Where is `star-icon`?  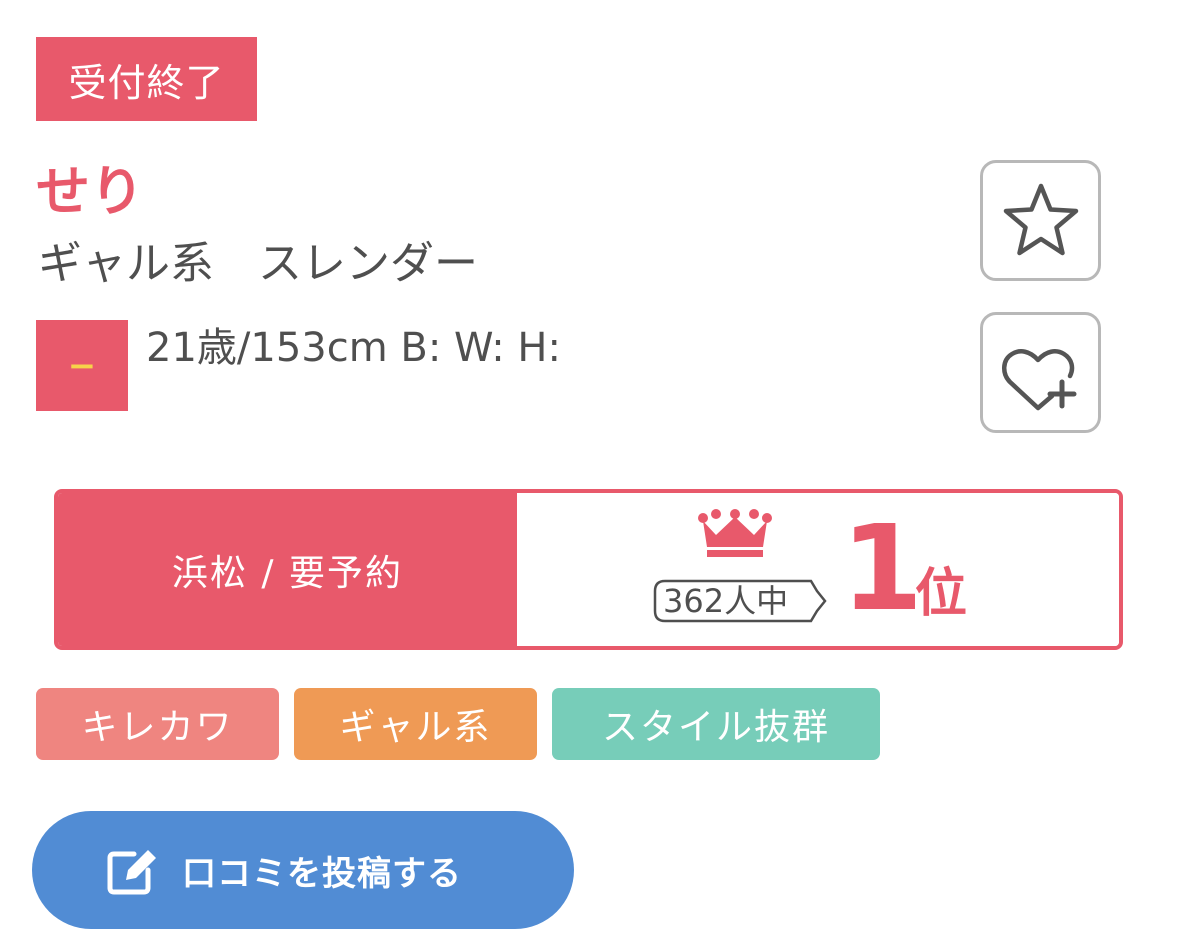 star-icon is located at coordinates (1040, 219).